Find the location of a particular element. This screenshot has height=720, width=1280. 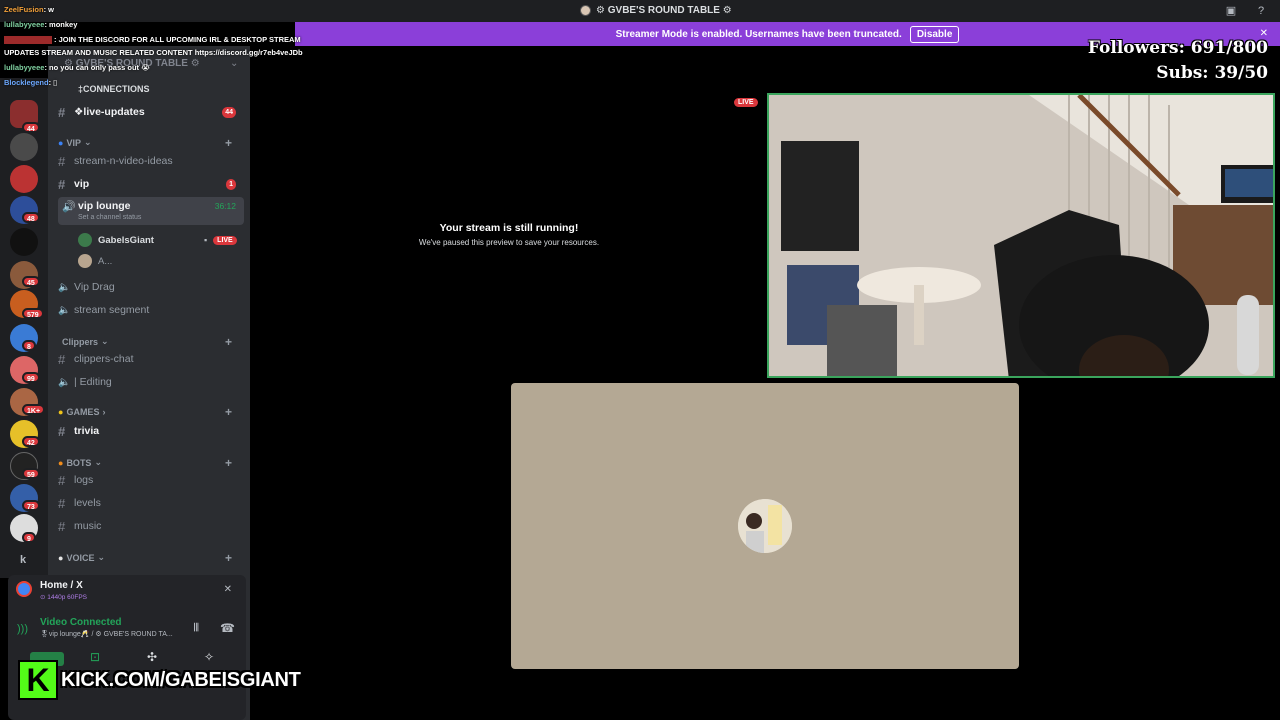

chat-text: : monkey is located at coordinates (61, 24).